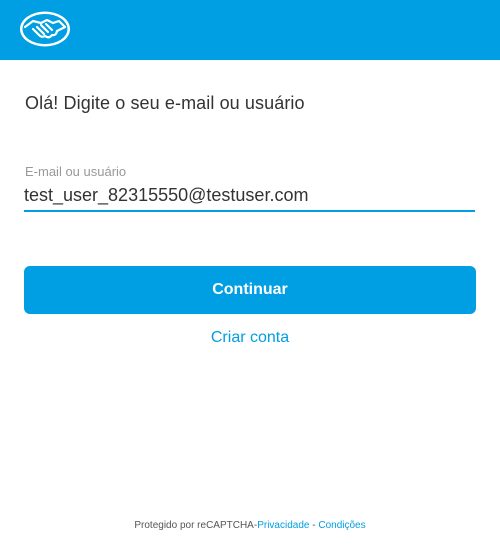 The image size is (500, 555). I want to click on page-title: Olá! Digite o seu e-mail ou usuário, so click(165, 103).